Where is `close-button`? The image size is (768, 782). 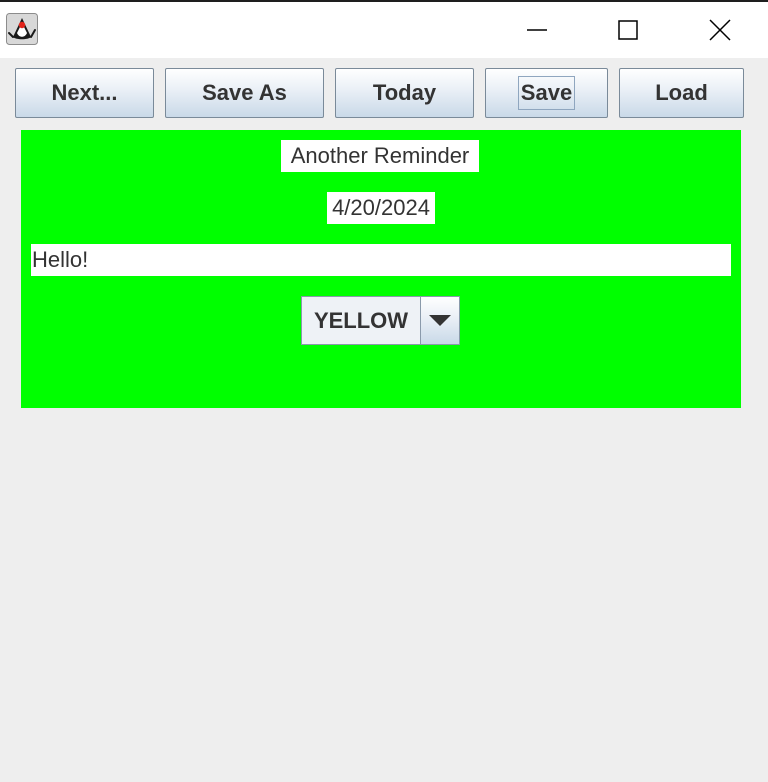
close-button is located at coordinates (720, 30).